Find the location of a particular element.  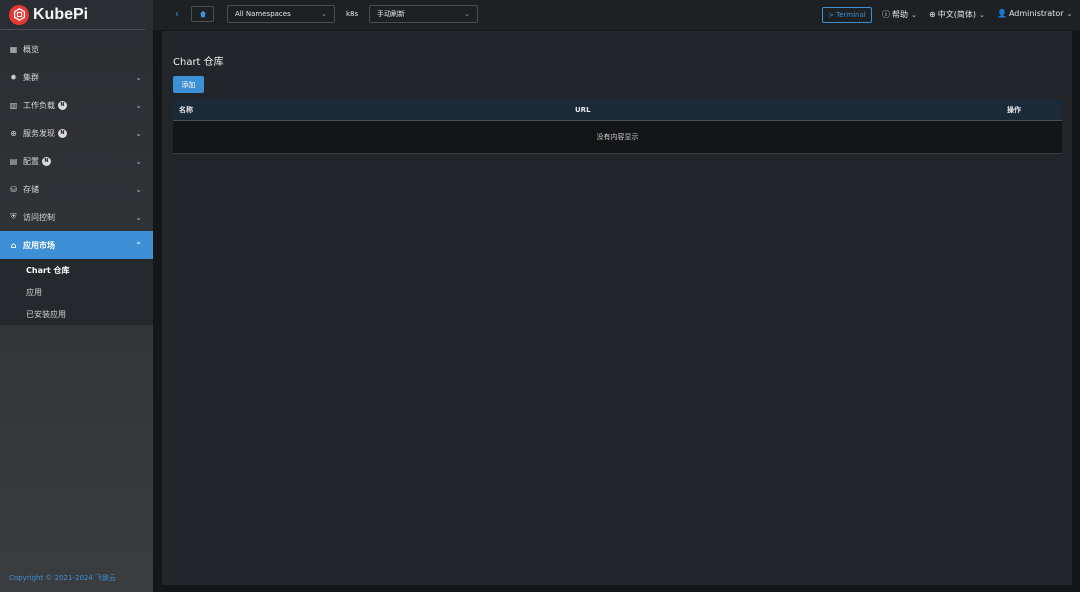

help-icon: ⓘ is located at coordinates (886, 14).